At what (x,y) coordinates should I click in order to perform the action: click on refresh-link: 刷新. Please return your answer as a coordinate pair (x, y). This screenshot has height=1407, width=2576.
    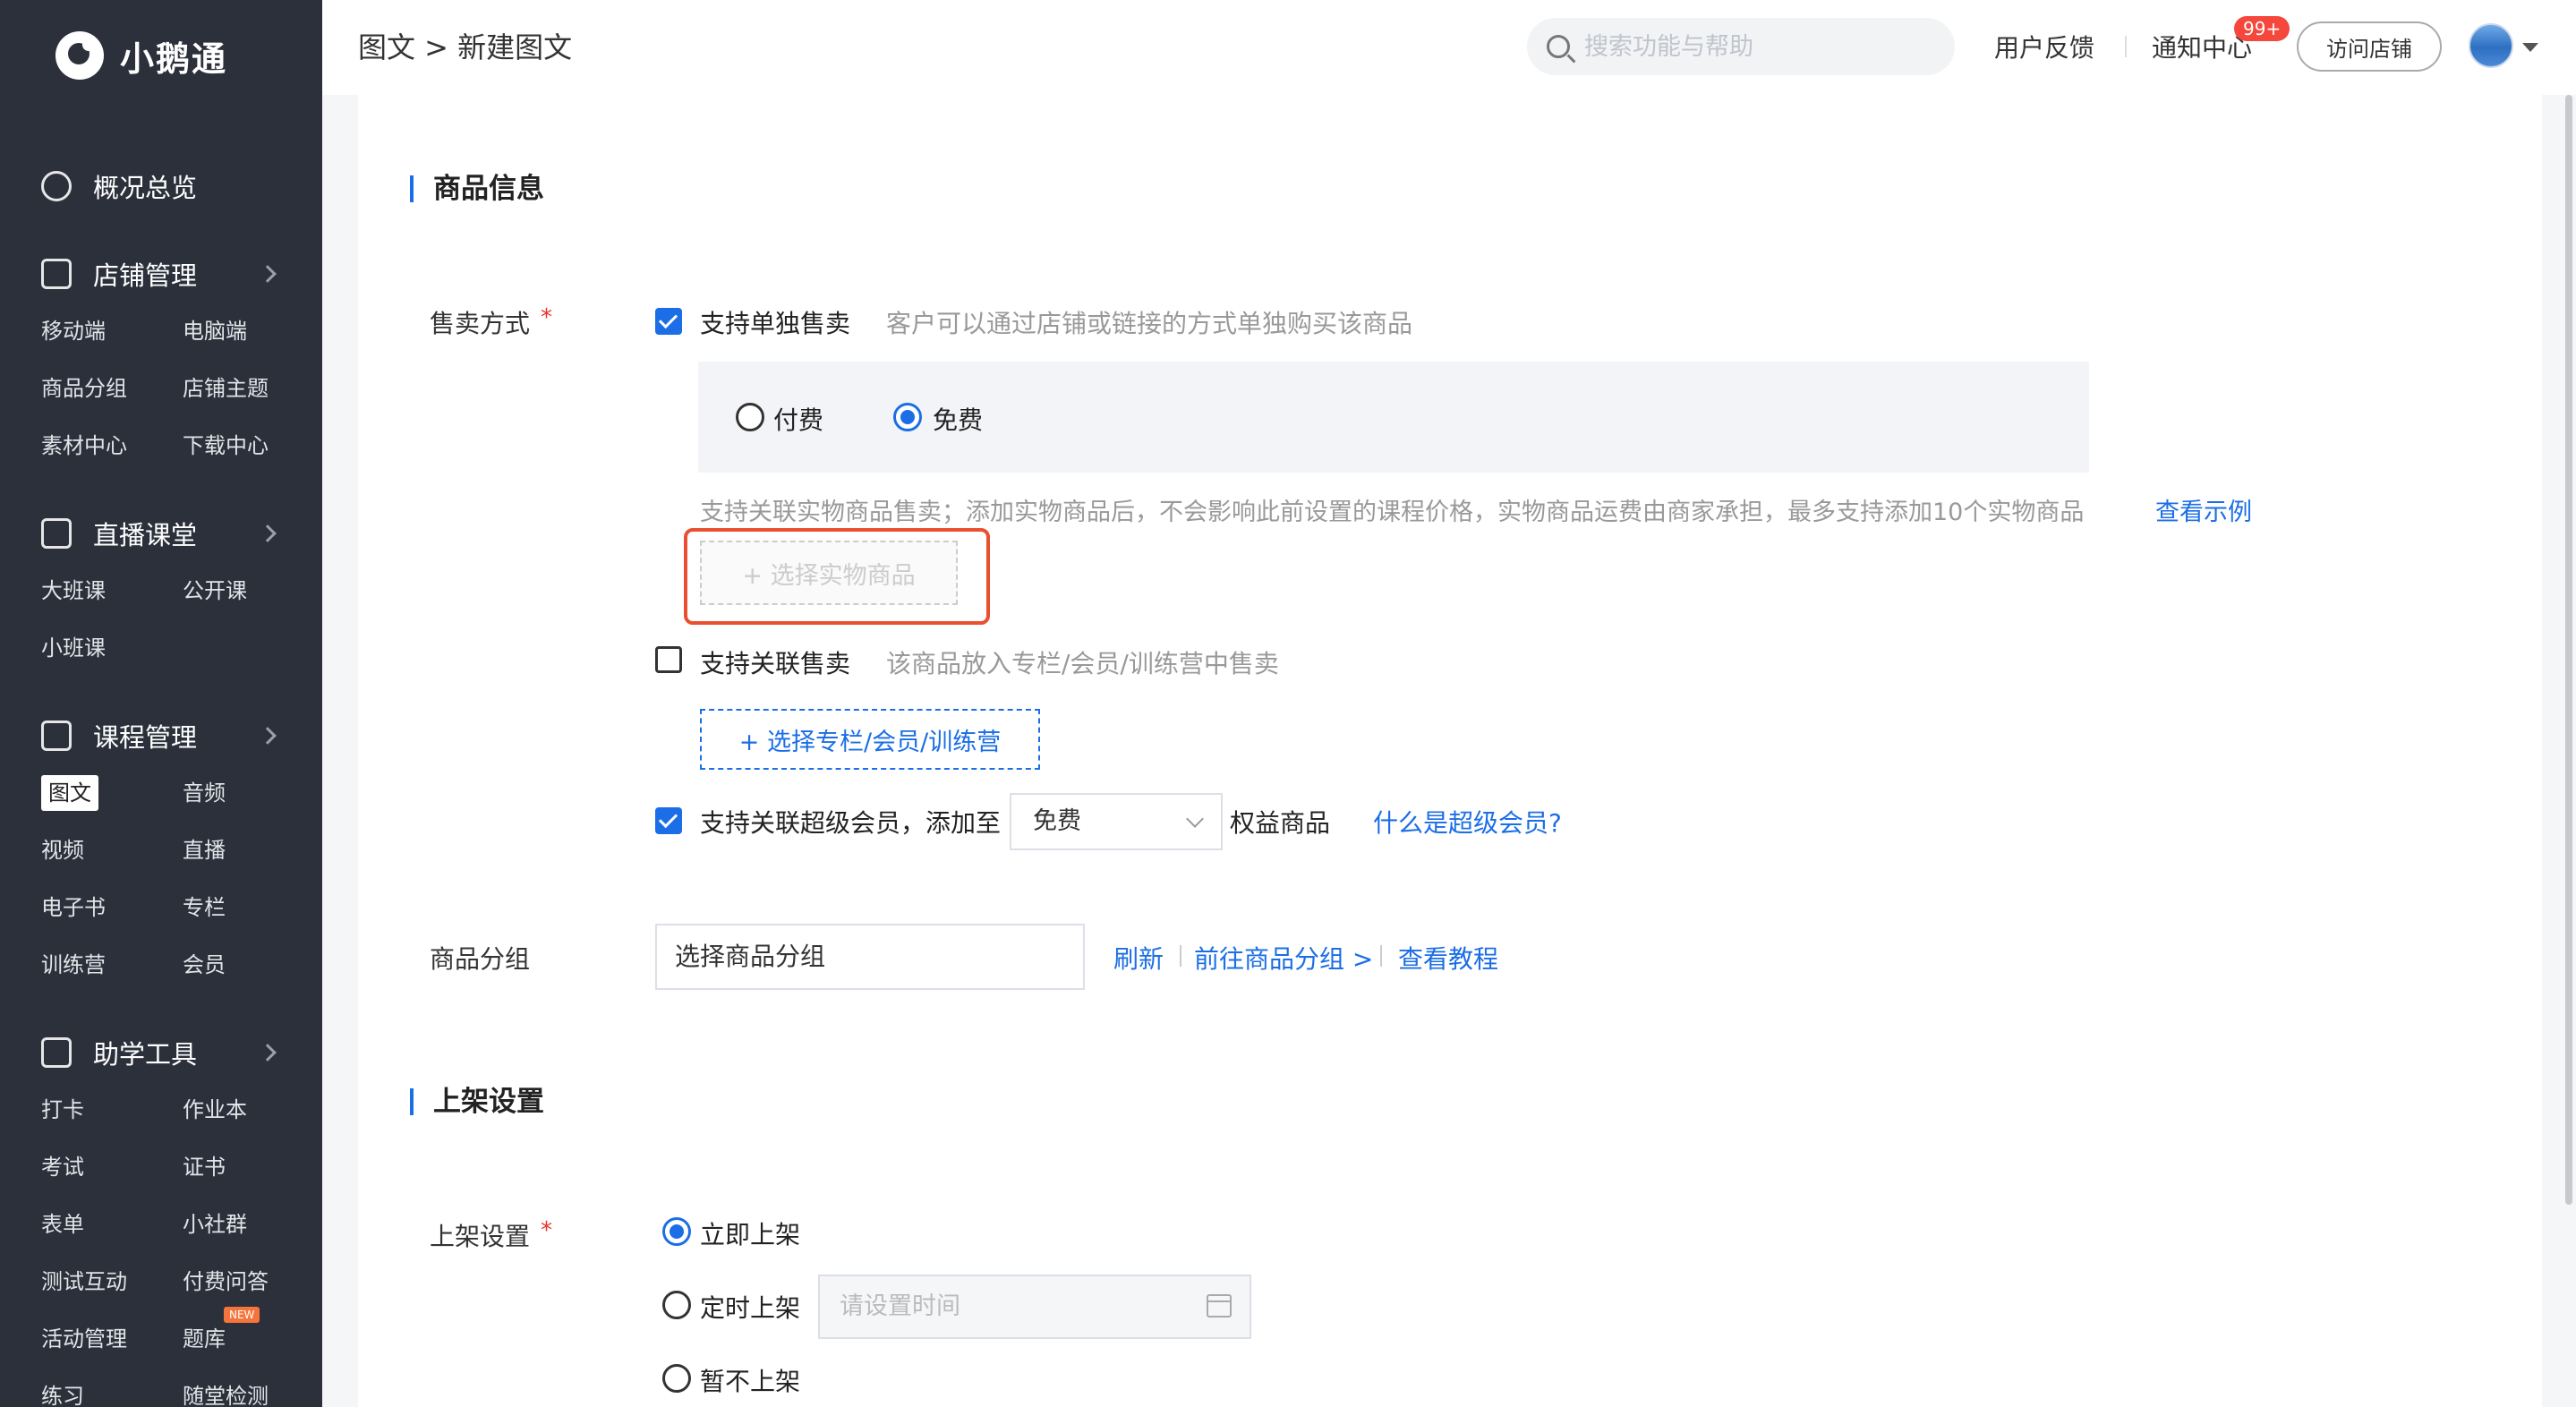
    Looking at the image, I should click on (1138, 958).